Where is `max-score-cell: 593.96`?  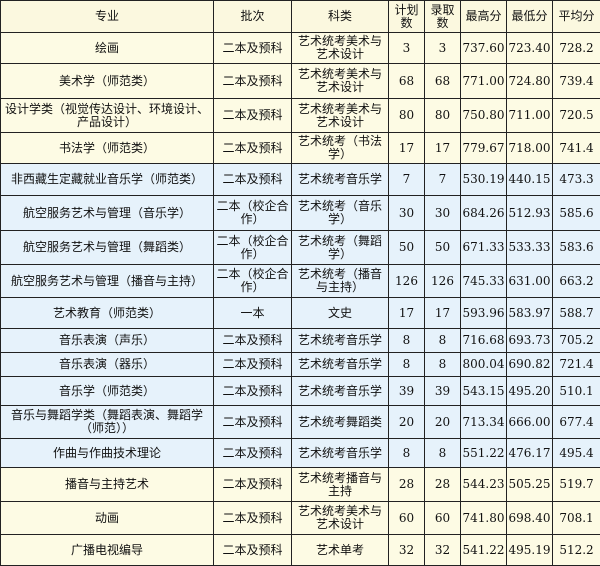
max-score-cell: 593.96 is located at coordinates (484, 313).